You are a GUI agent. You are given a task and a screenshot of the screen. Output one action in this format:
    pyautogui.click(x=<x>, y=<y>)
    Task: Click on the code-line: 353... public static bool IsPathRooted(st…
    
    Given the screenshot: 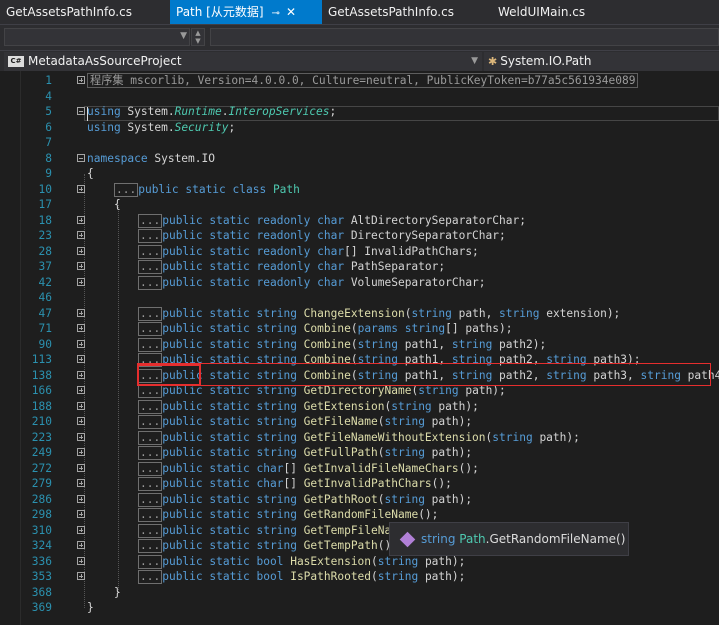 What is the action you would take?
    pyautogui.click(x=359, y=577)
    